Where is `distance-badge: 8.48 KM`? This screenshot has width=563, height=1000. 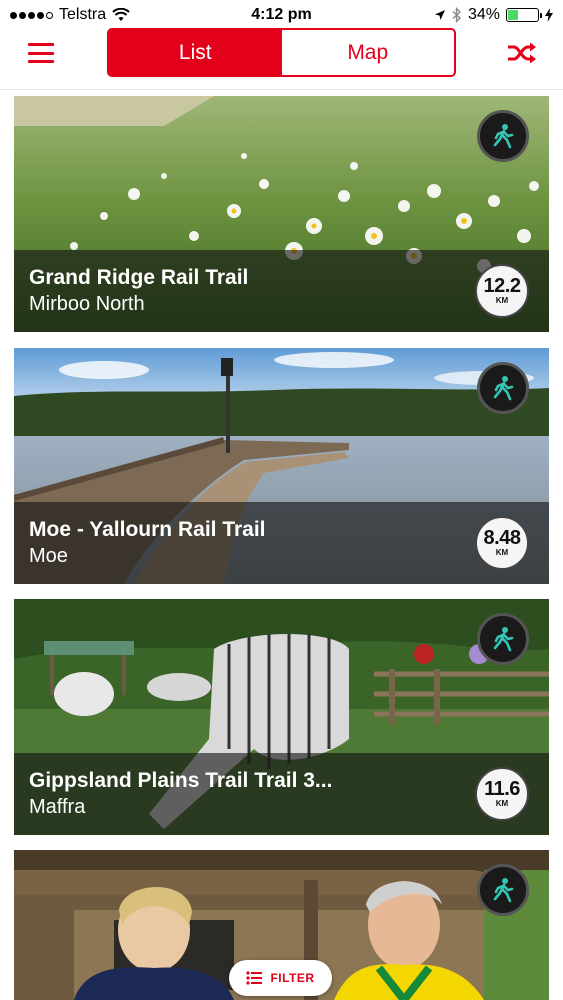
distance-badge: 8.48 KM is located at coordinates (502, 543).